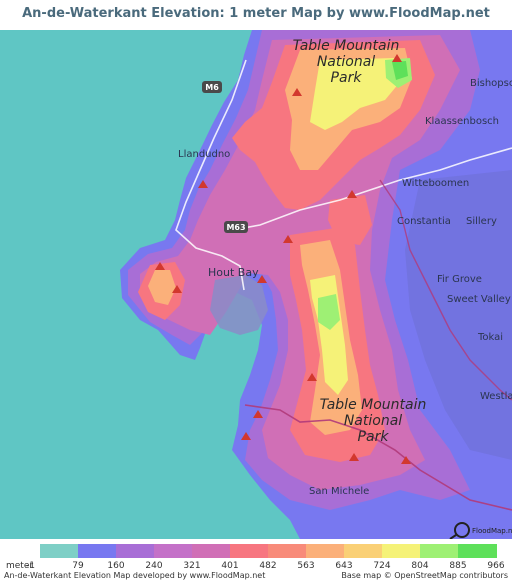 The height and width of the screenshot is (582, 512). I want to click on svg-text: FloodMap.net, so click(492, 531).